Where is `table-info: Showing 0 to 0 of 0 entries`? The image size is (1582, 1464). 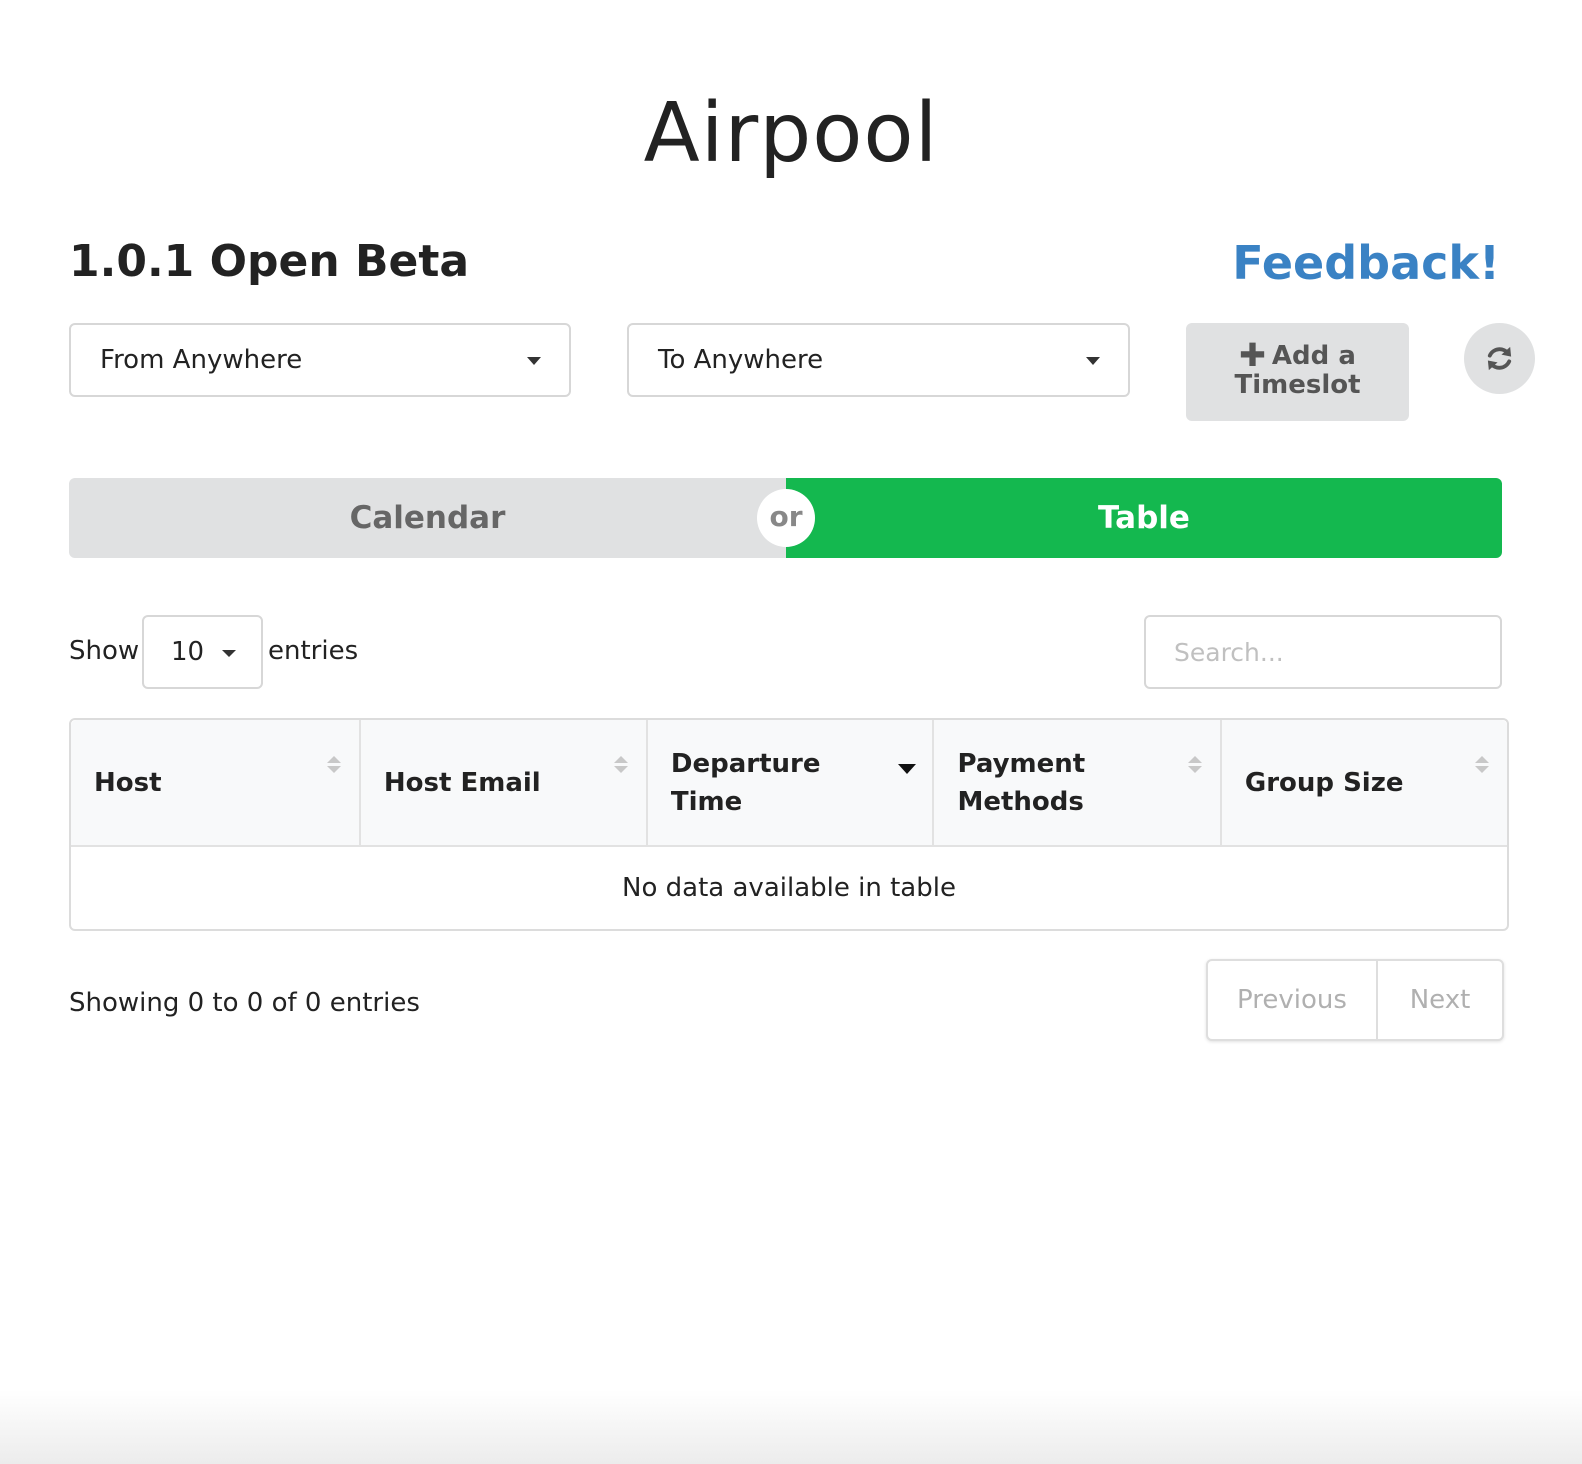 table-info: Showing 0 to 0 of 0 entries is located at coordinates (244, 1003).